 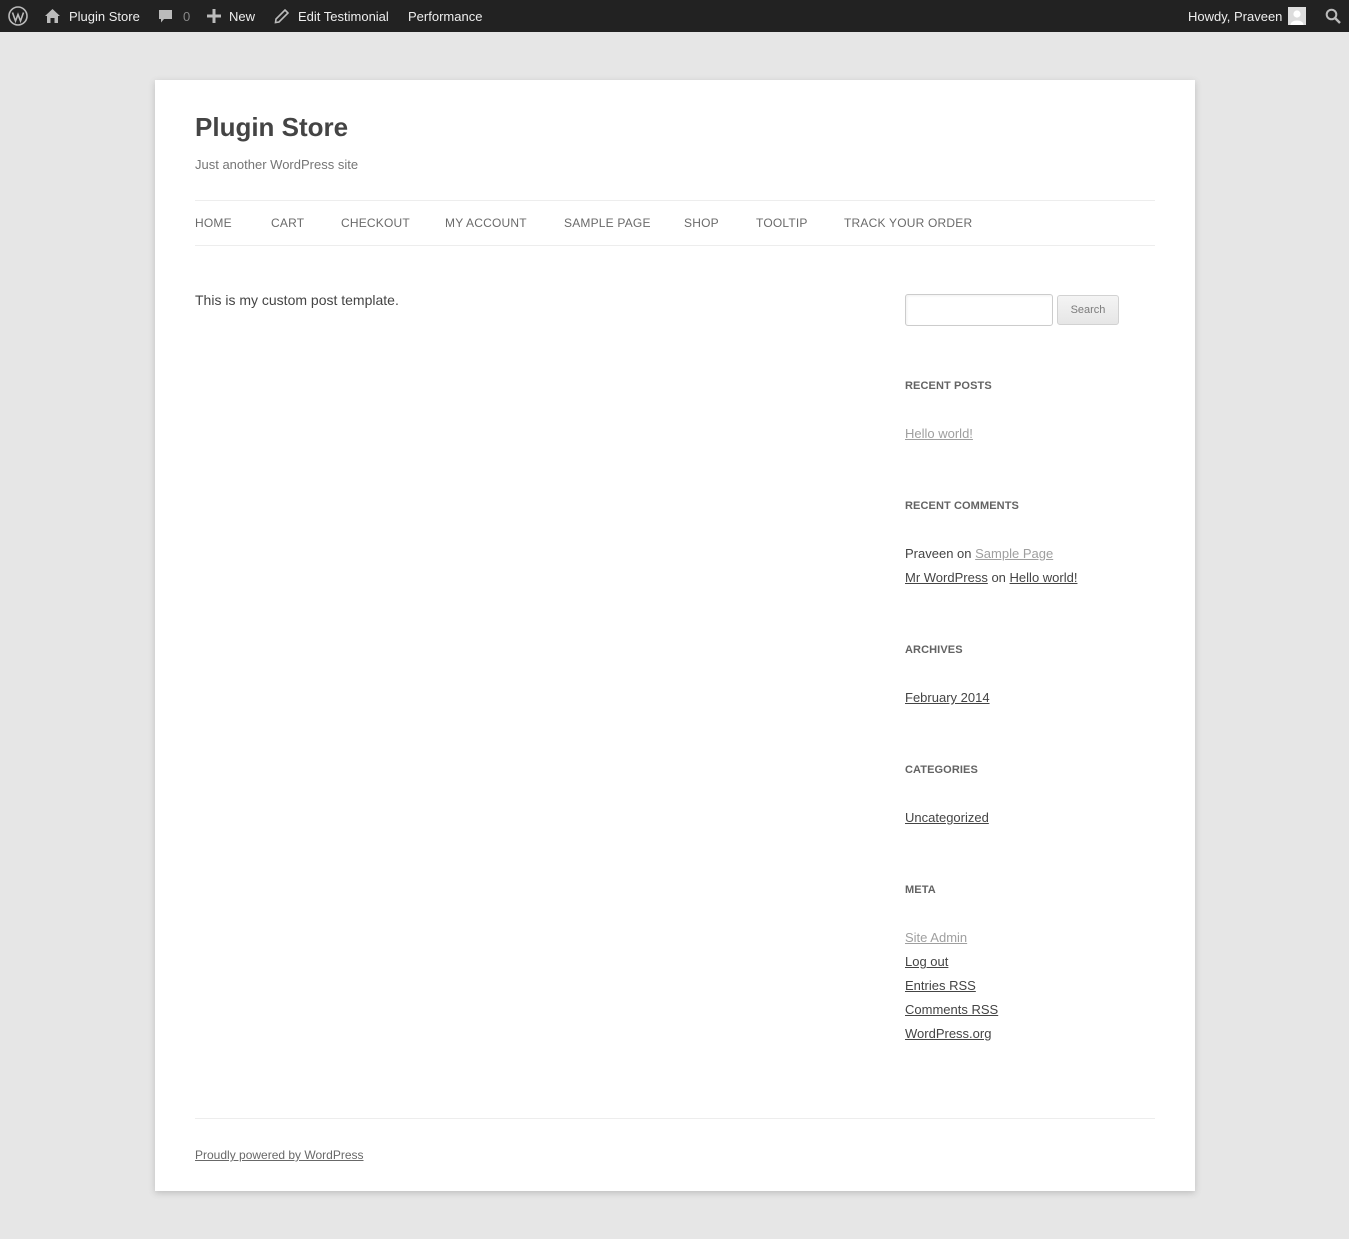 I want to click on nav-item-cart: CART, so click(x=287, y=223).